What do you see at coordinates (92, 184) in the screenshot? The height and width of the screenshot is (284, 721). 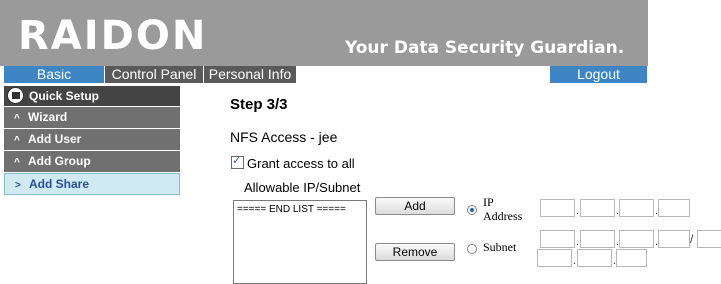 I see `sidebar-item-add-share: > Add Share` at bounding box center [92, 184].